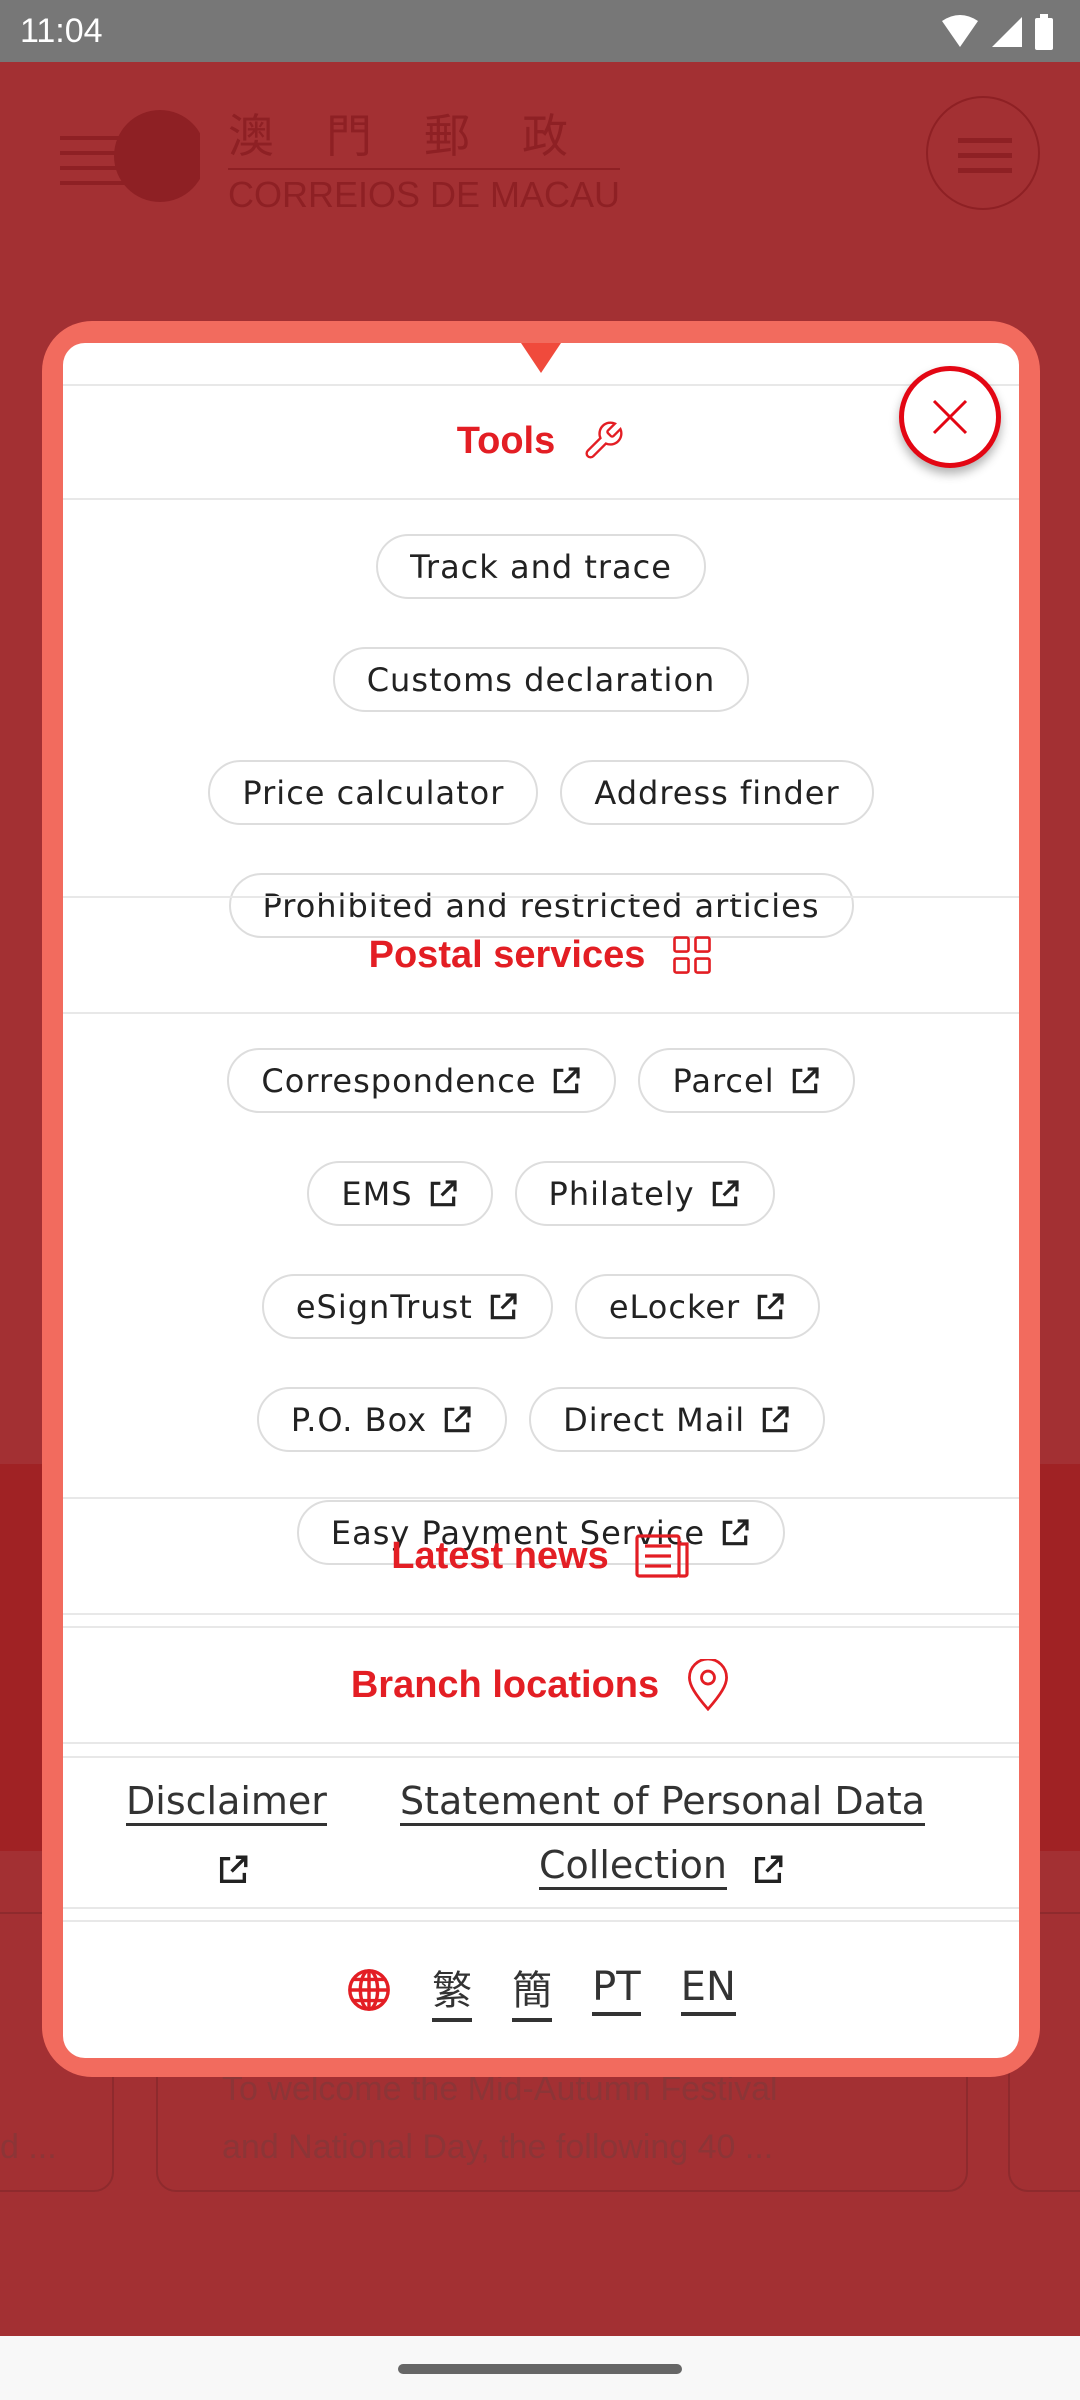 This screenshot has width=1080, height=2400. Describe the element at coordinates (541, 679) in the screenshot. I see `chip-customs-declaration: Customs declaration` at that location.